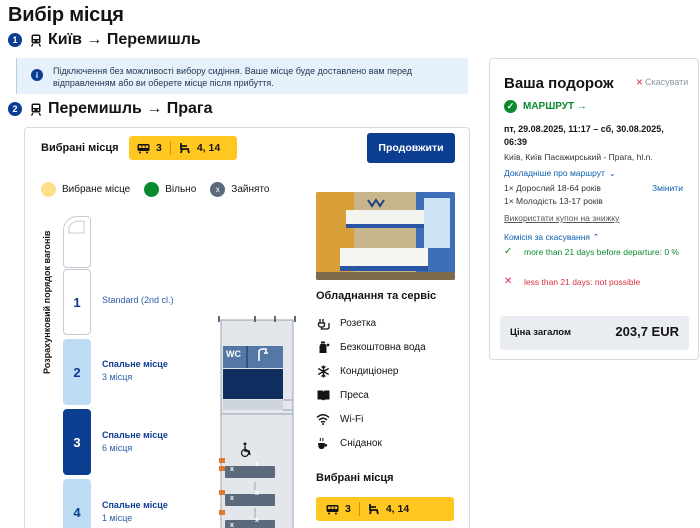  Describe the element at coordinates (77, 503) in the screenshot. I see `wagon-4: 4` at that location.